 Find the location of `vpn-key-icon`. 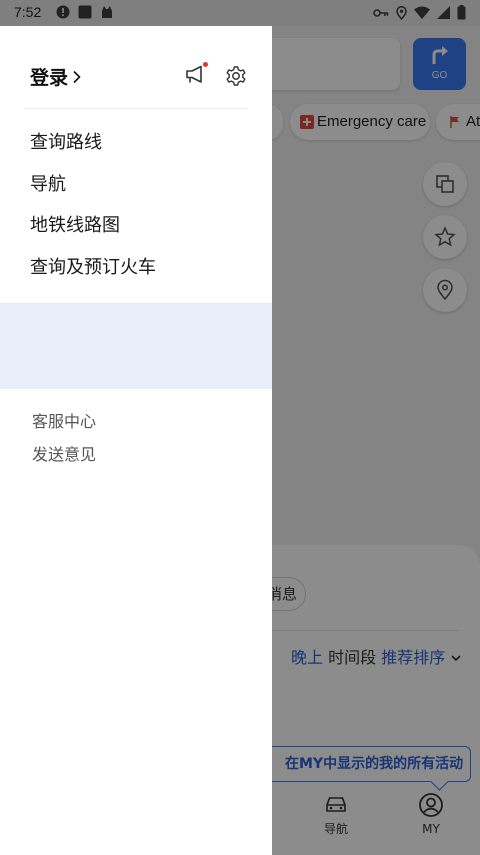

vpn-key-icon is located at coordinates (381, 12).